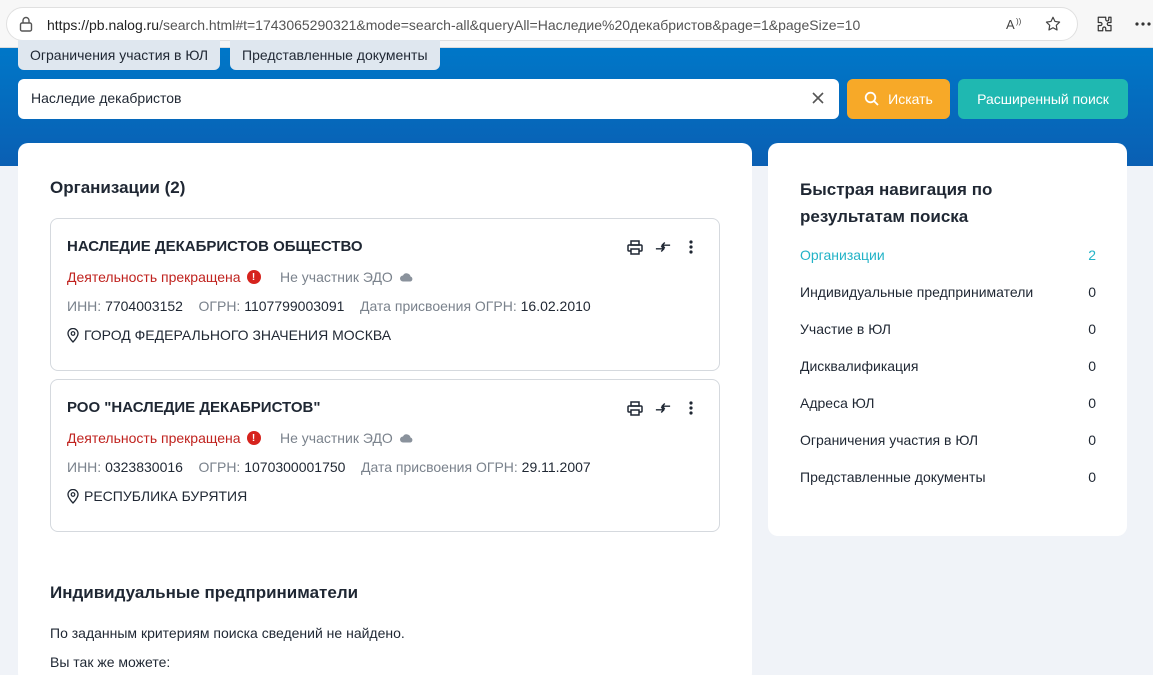  Describe the element at coordinates (144, 306) in the screenshot. I see `inn-value: 7704003152` at that location.